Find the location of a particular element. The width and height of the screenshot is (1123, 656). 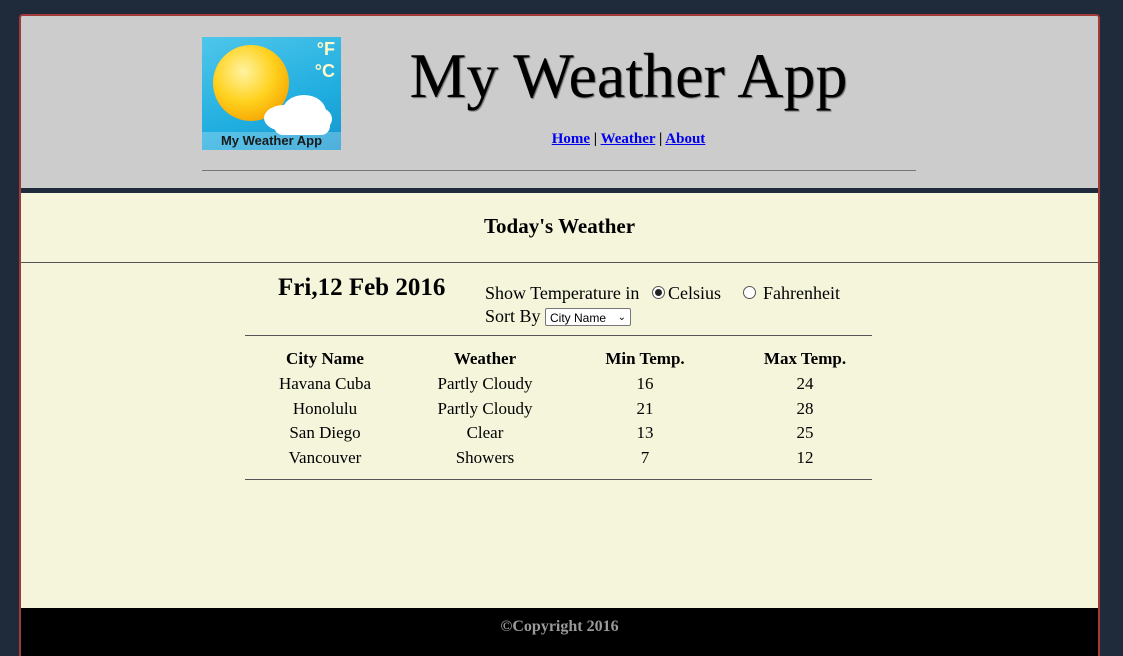

sort-by-label: Sort By is located at coordinates (513, 316).